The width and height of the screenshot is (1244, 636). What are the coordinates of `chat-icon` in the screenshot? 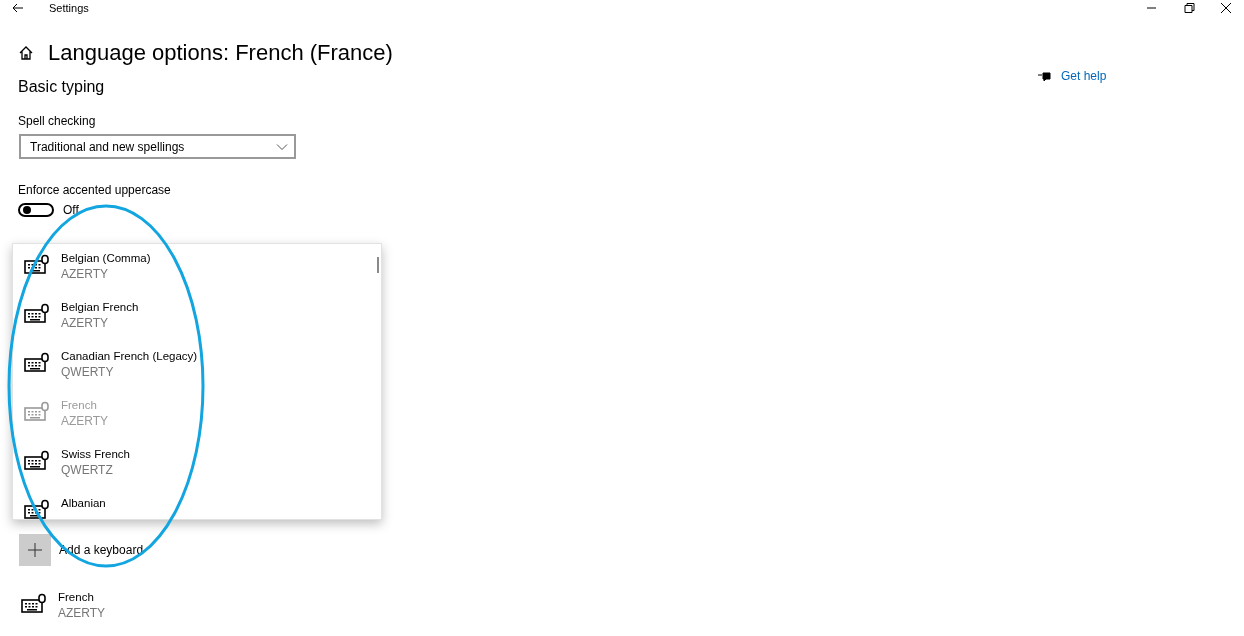 It's located at (1044, 76).